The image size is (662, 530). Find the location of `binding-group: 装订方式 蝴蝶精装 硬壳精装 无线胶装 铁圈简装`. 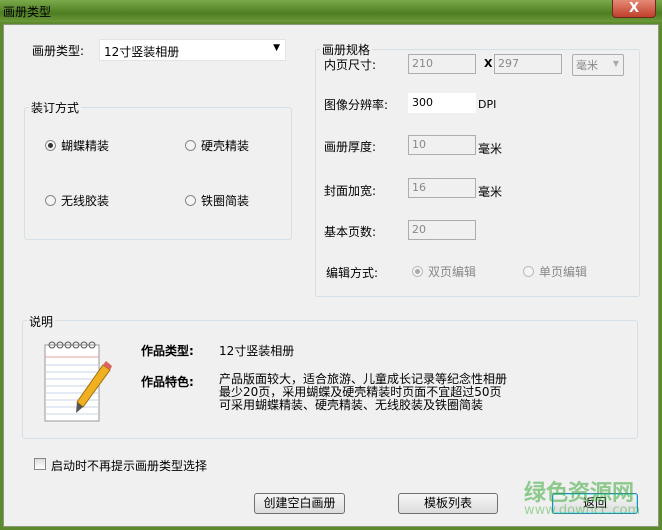

binding-group: 装订方式 蝴蝶精装 硬壳精装 无线胶装 铁圈简装 is located at coordinates (158, 169).